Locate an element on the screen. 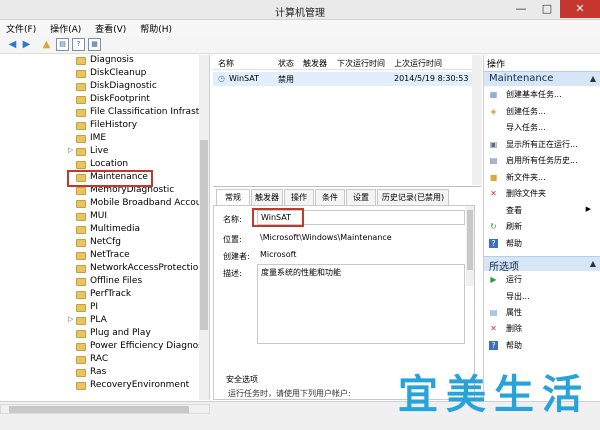 Image resolution: width=600 pixels, height=430 pixels. tree-scrollbar is located at coordinates (204, 227).